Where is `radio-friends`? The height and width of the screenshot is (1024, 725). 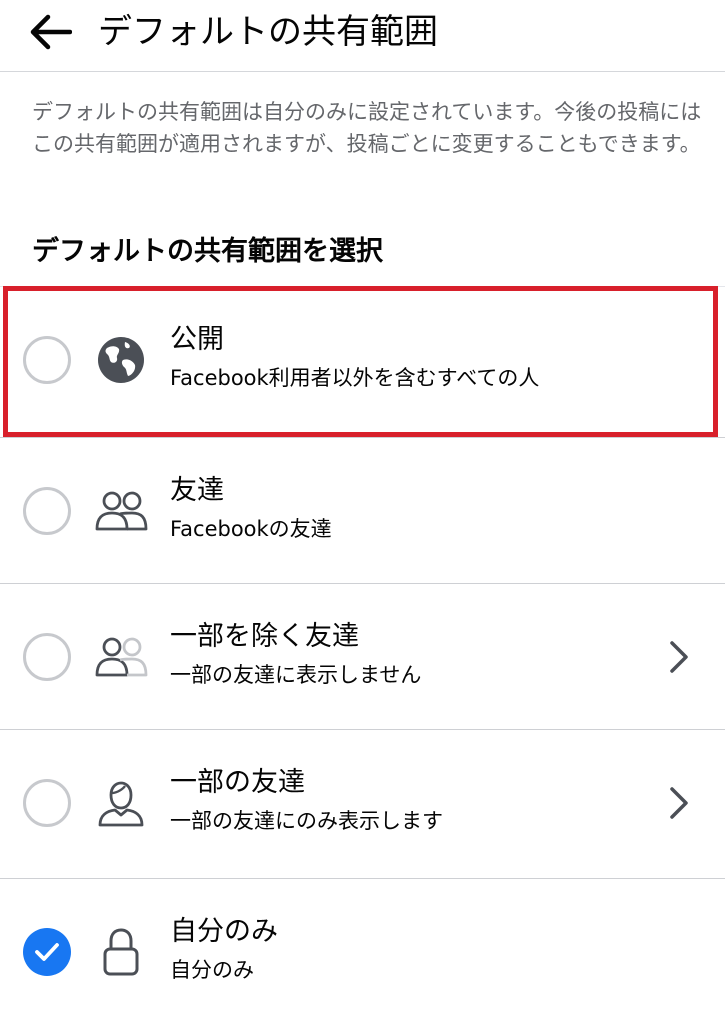
radio-friends is located at coordinates (47, 510).